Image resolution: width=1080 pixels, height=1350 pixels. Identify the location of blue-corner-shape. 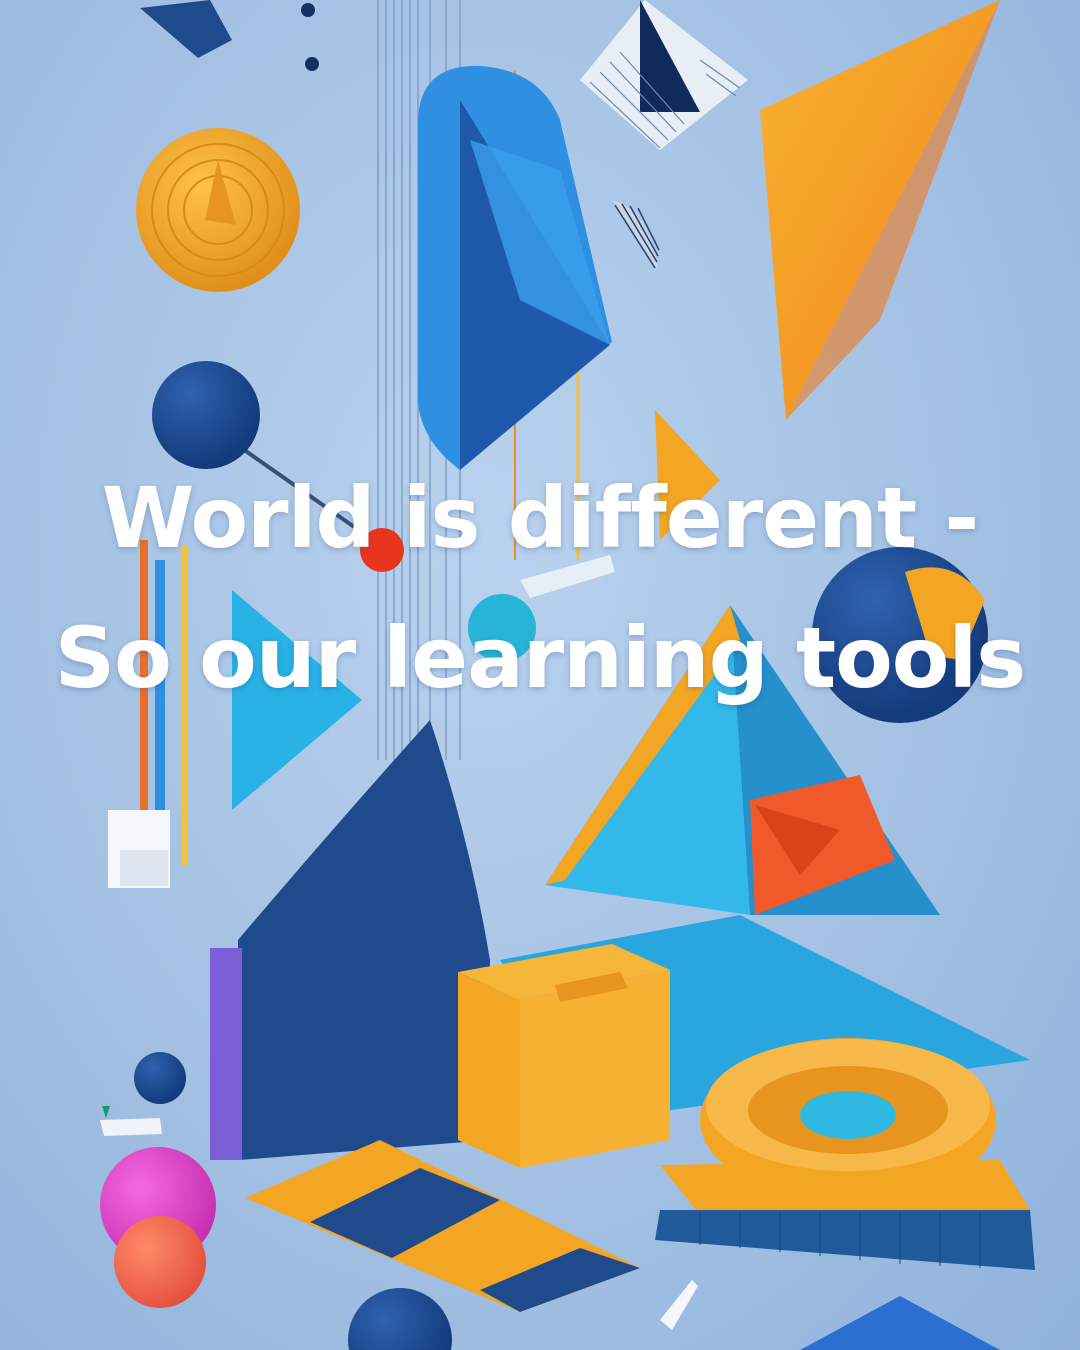
(900, 1323).